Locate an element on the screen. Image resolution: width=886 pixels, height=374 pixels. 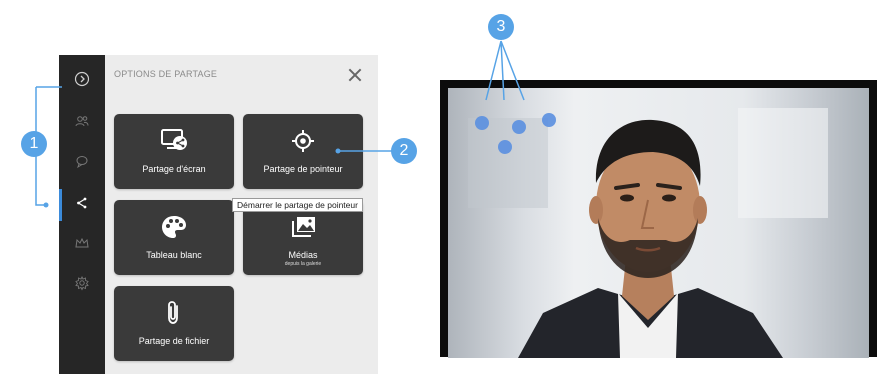
share-icon is located at coordinates (82, 205).